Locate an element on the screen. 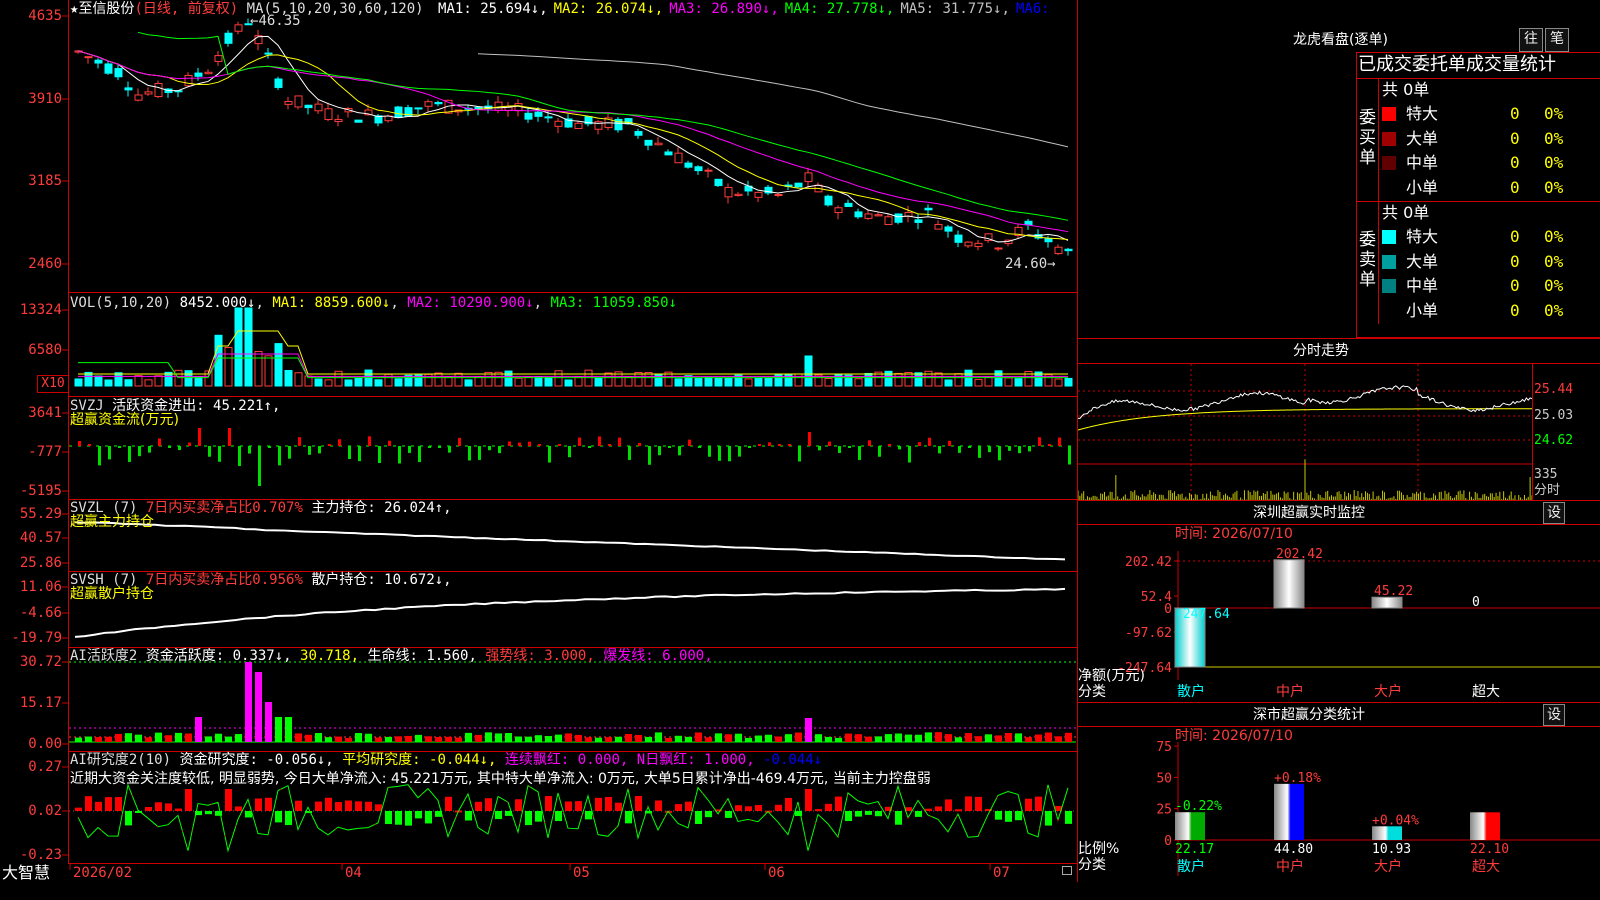 This screenshot has height=900, width=1600. svzl-tick-1: 55.29 is located at coordinates (40, 514).